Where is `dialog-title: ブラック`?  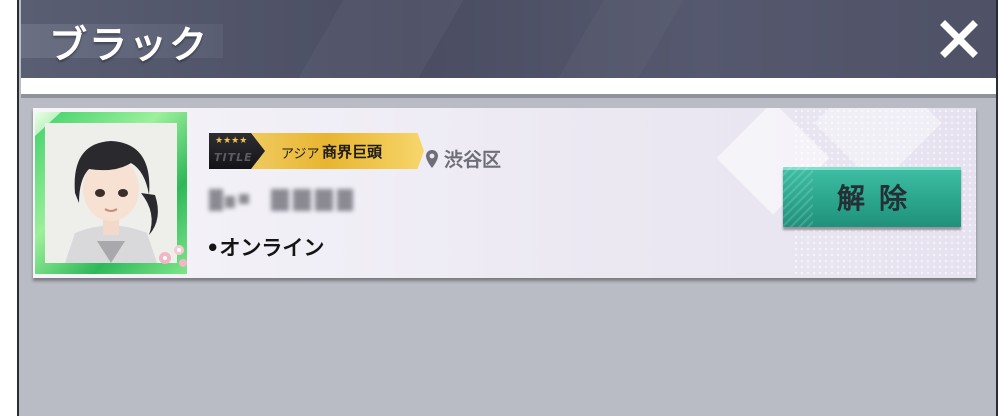
dialog-title: ブラック is located at coordinates (129, 45).